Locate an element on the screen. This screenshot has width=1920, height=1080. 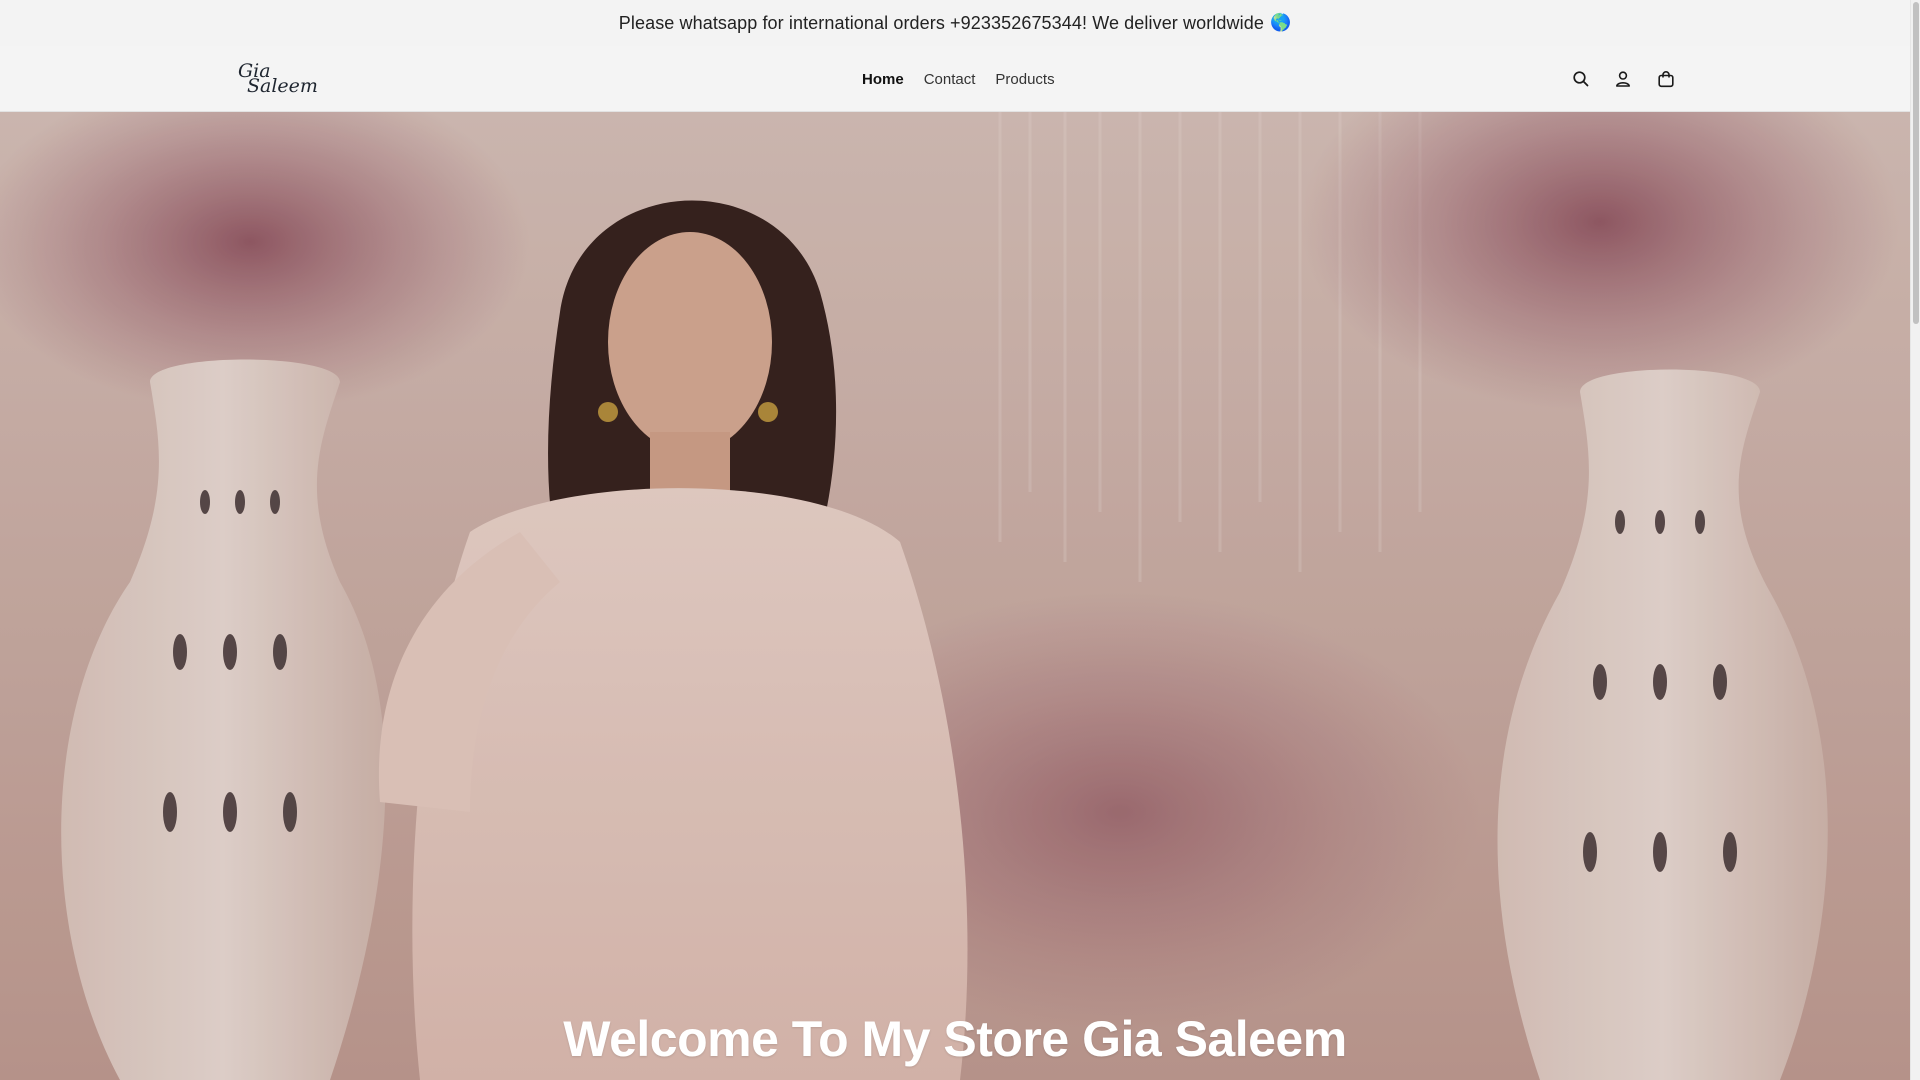
nav-item-contact: Contact is located at coordinates (950, 79).